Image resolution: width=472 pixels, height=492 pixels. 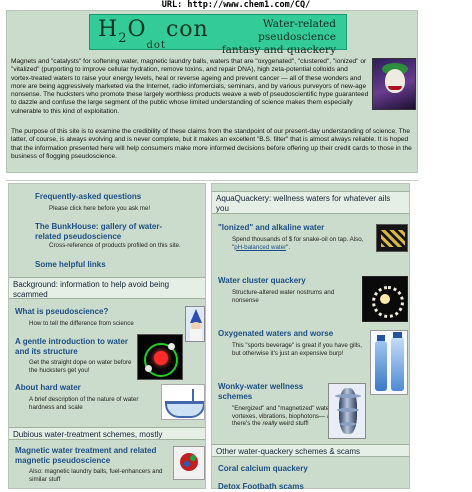 I want to click on wonky-water-link: Wonky-water wellness schemes, so click(x=273, y=391).